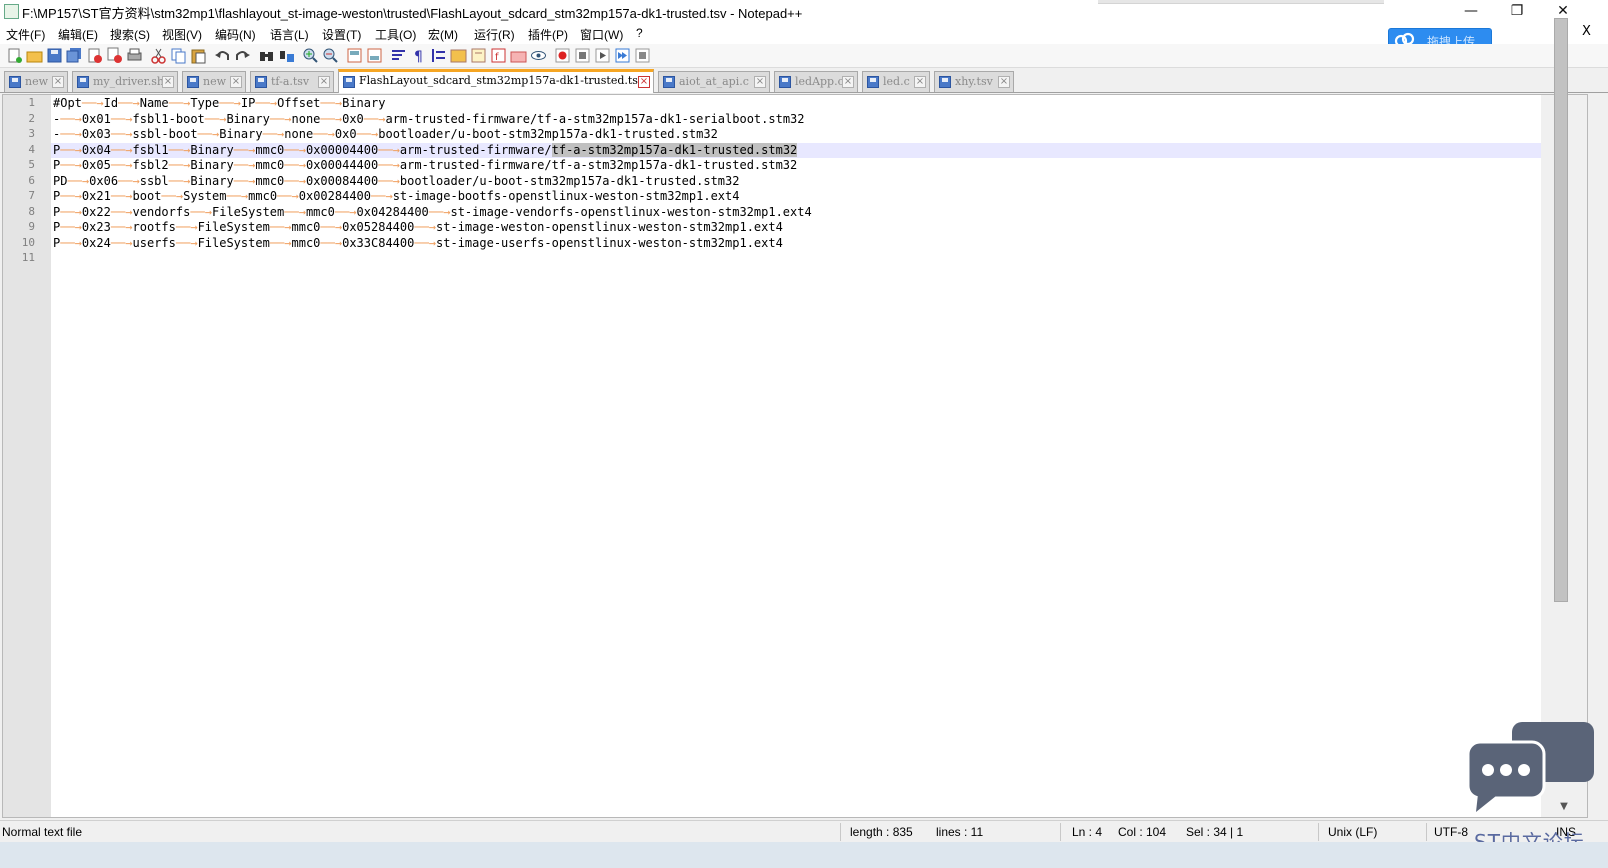 This screenshot has width=1608, height=868. Describe the element at coordinates (538, 55) in the screenshot. I see `monitoring-icon` at that location.